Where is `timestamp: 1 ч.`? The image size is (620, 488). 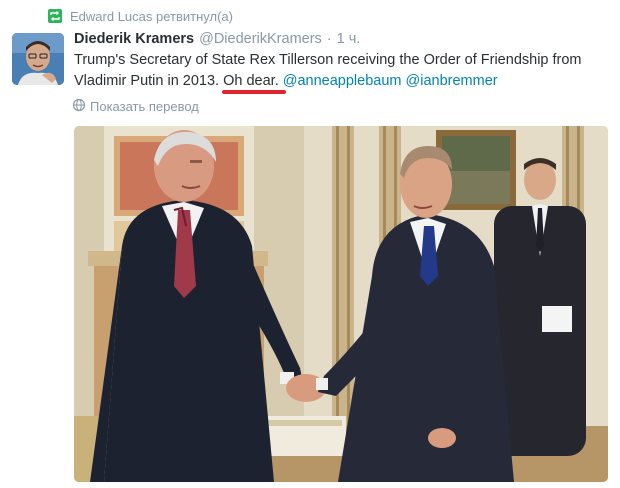 timestamp: 1 ч. is located at coordinates (349, 39).